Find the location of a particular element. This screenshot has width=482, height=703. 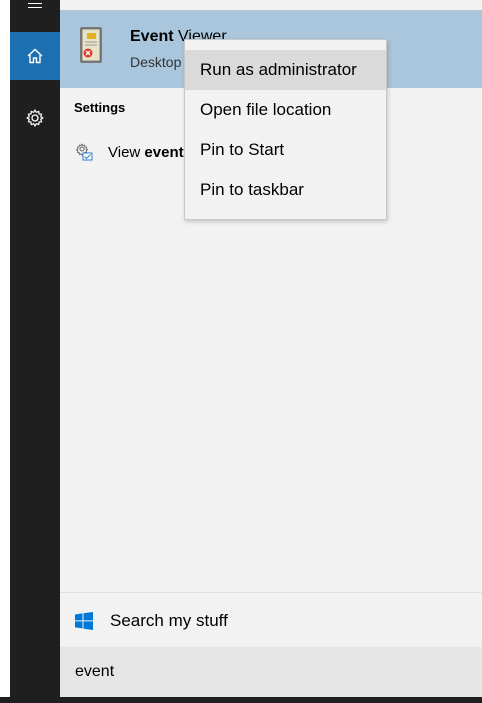

windows-logo-icon is located at coordinates (84, 621).